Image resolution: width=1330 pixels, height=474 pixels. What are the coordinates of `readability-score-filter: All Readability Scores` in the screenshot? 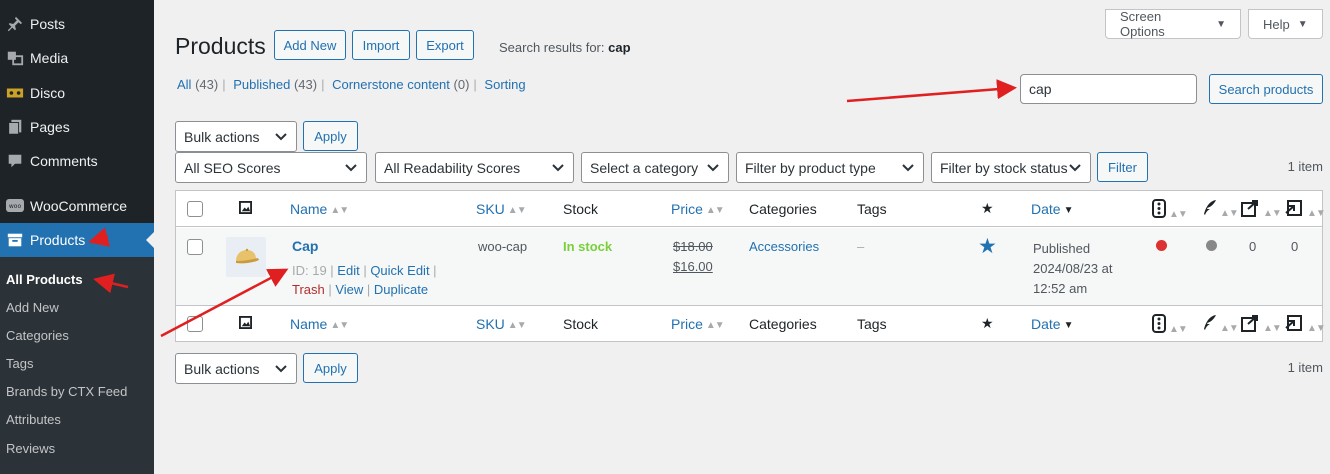 It's located at (474, 167).